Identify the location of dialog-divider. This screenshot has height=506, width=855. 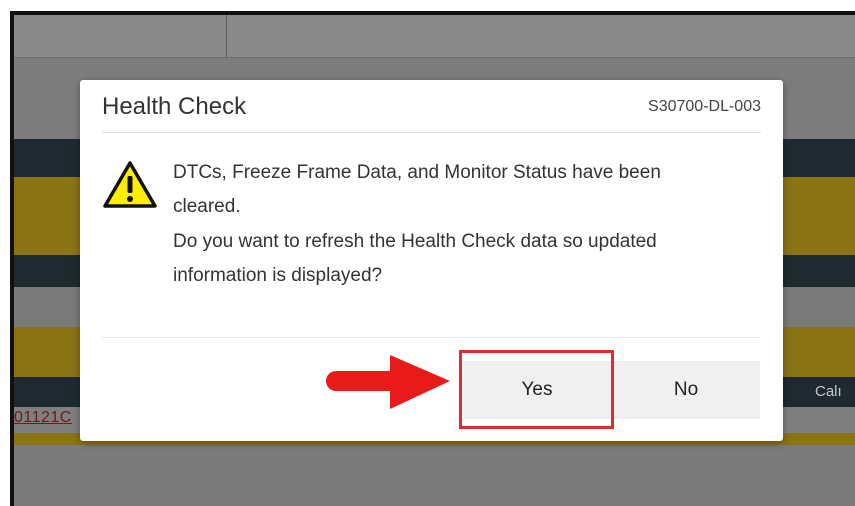
(431, 337).